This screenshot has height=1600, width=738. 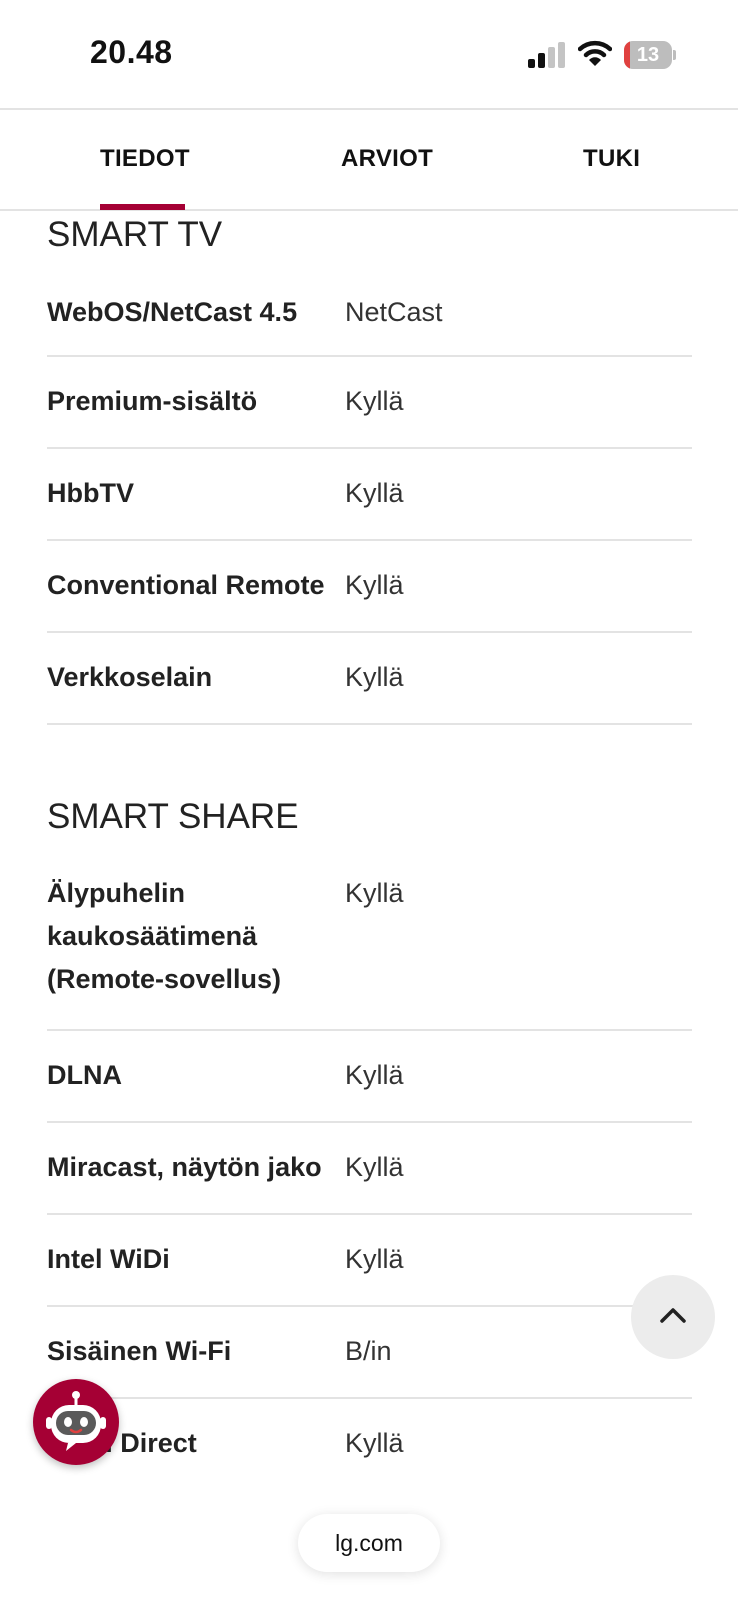 I want to click on signal-icon, so click(x=546, y=55).